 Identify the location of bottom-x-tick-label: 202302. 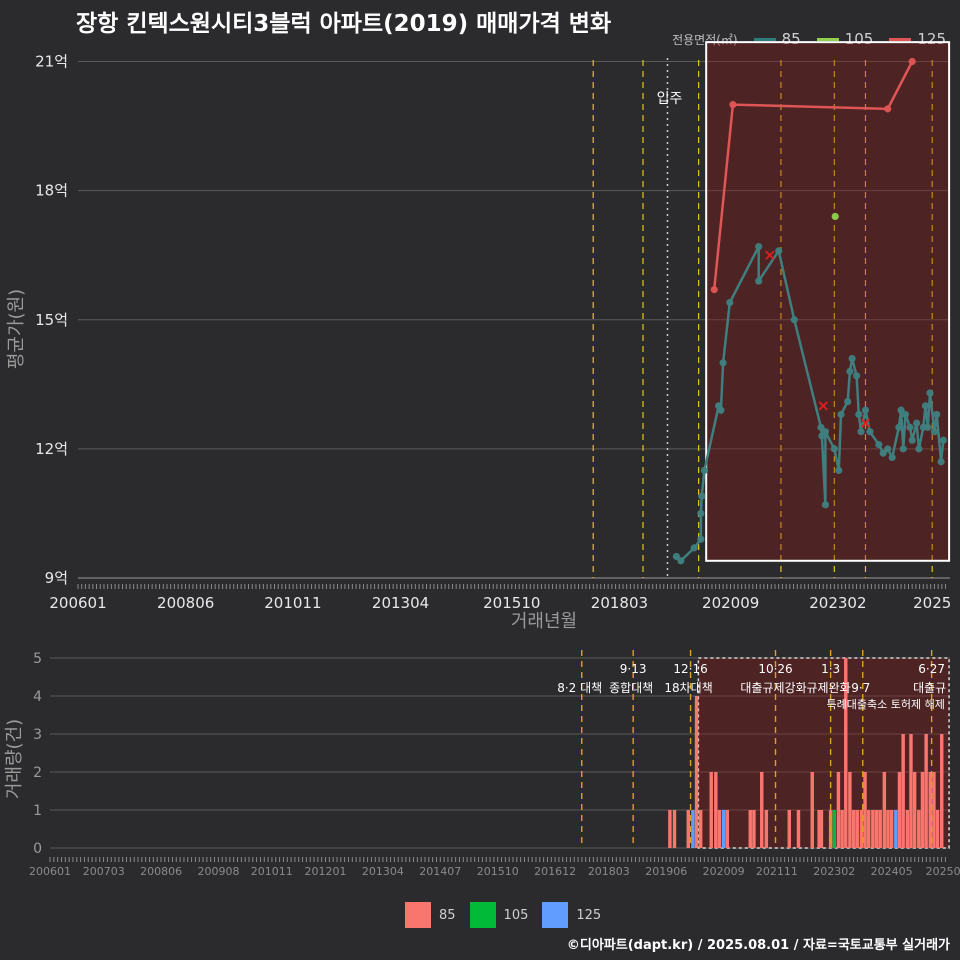
(834, 871).